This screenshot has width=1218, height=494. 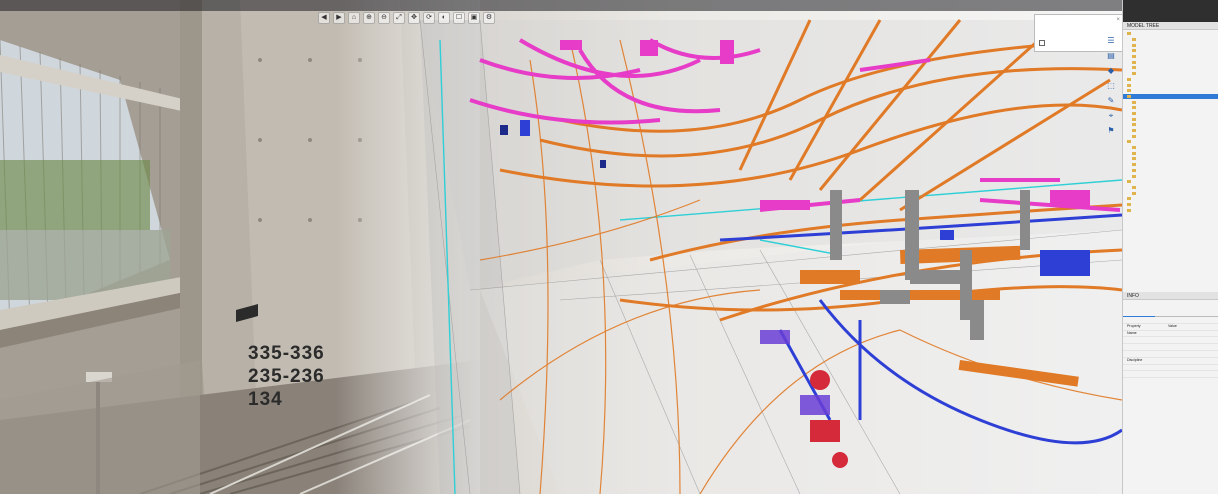 I want to click on tree-row, so click(x=1170, y=210).